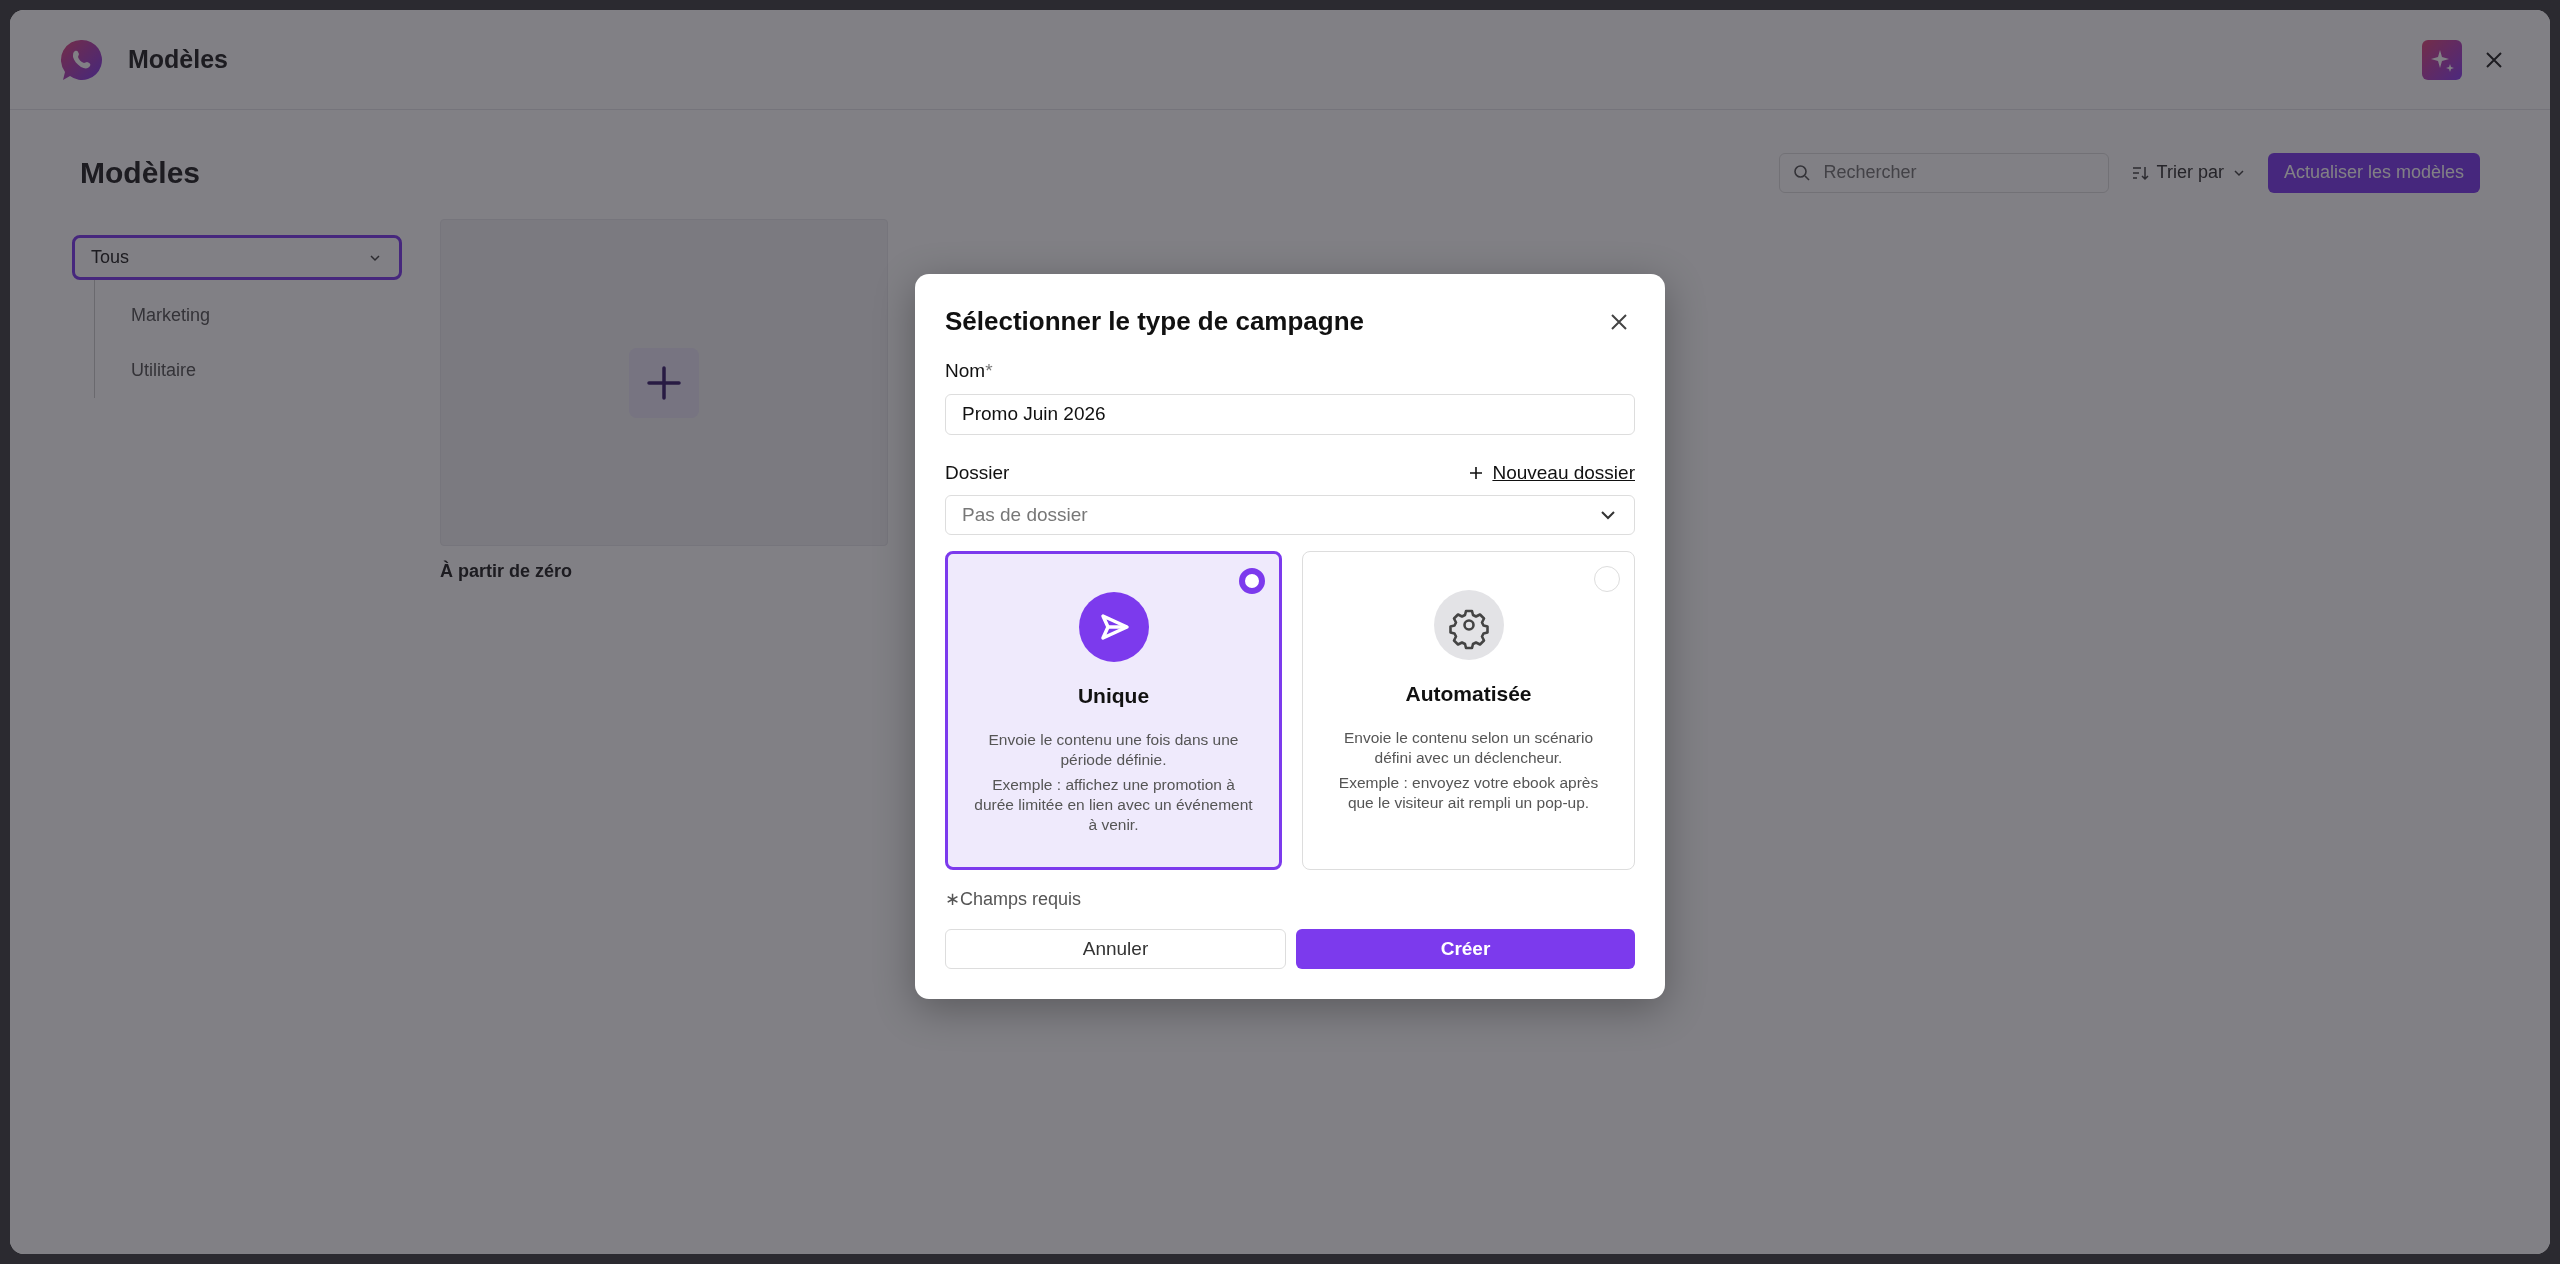 Image resolution: width=2560 pixels, height=1264 pixels. What do you see at coordinates (507, 571) in the screenshot?
I see `template-label: À partir de zéro` at bounding box center [507, 571].